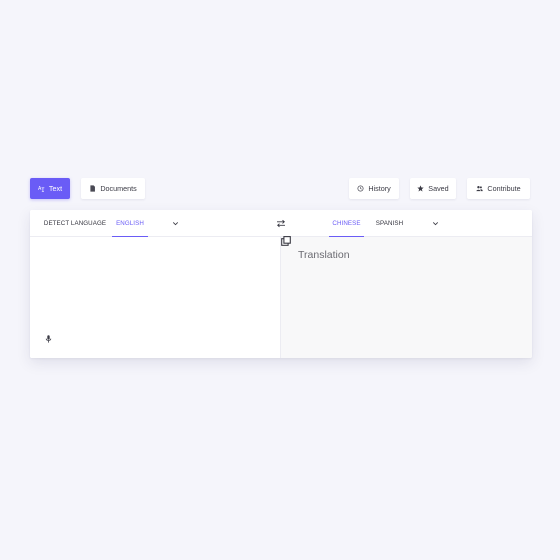 The image size is (560, 560). Describe the element at coordinates (438, 188) in the screenshot. I see `saved-label: Saved` at that location.